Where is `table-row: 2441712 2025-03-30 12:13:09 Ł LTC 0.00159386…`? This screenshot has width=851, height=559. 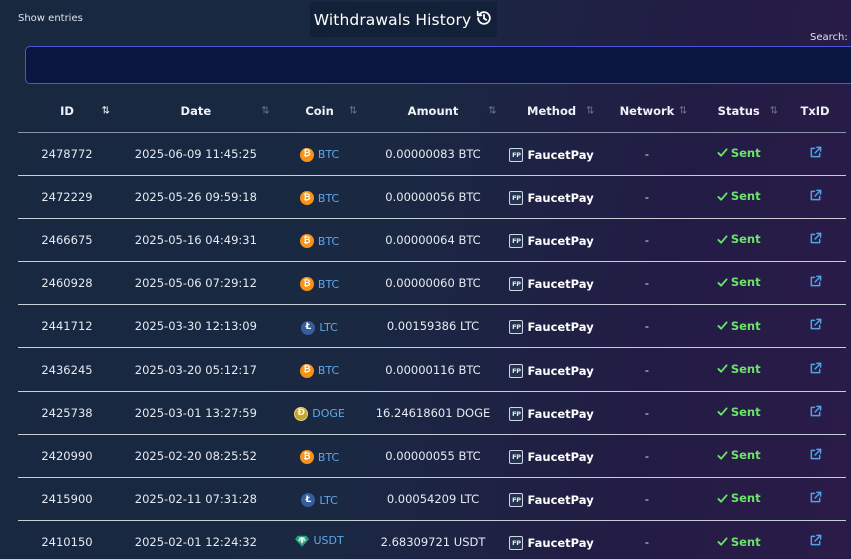
table-row: 2441712 2025-03-30 12:13:09 Ł LTC 0.00159386… is located at coordinates (432, 326).